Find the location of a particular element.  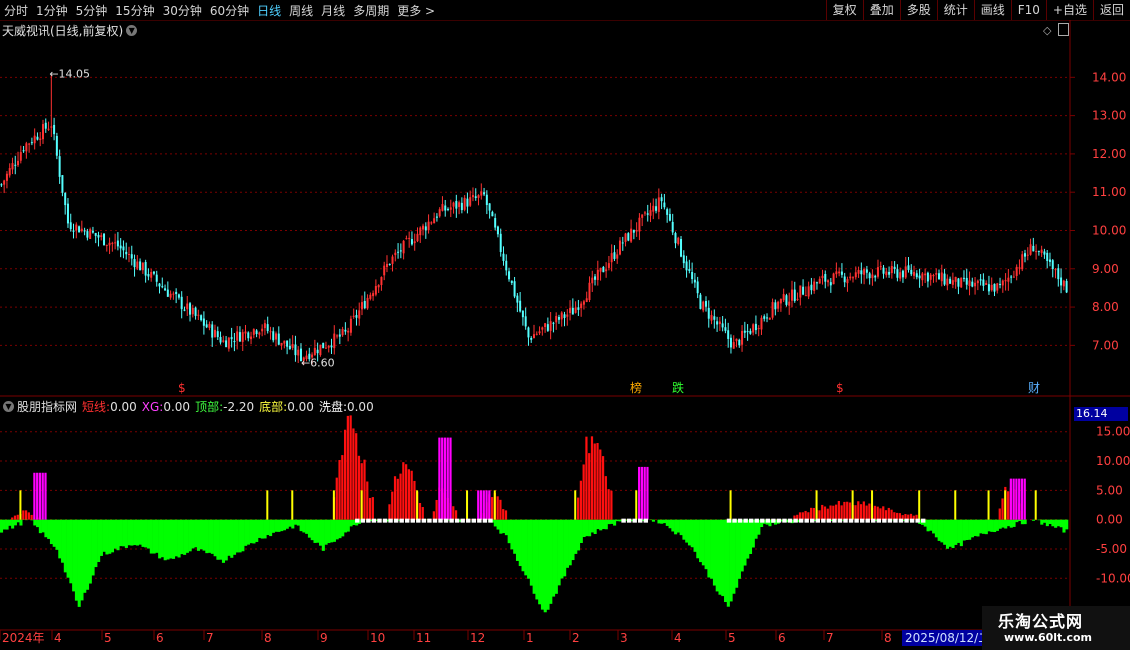

event-marker: 财 is located at coordinates (1034, 388).